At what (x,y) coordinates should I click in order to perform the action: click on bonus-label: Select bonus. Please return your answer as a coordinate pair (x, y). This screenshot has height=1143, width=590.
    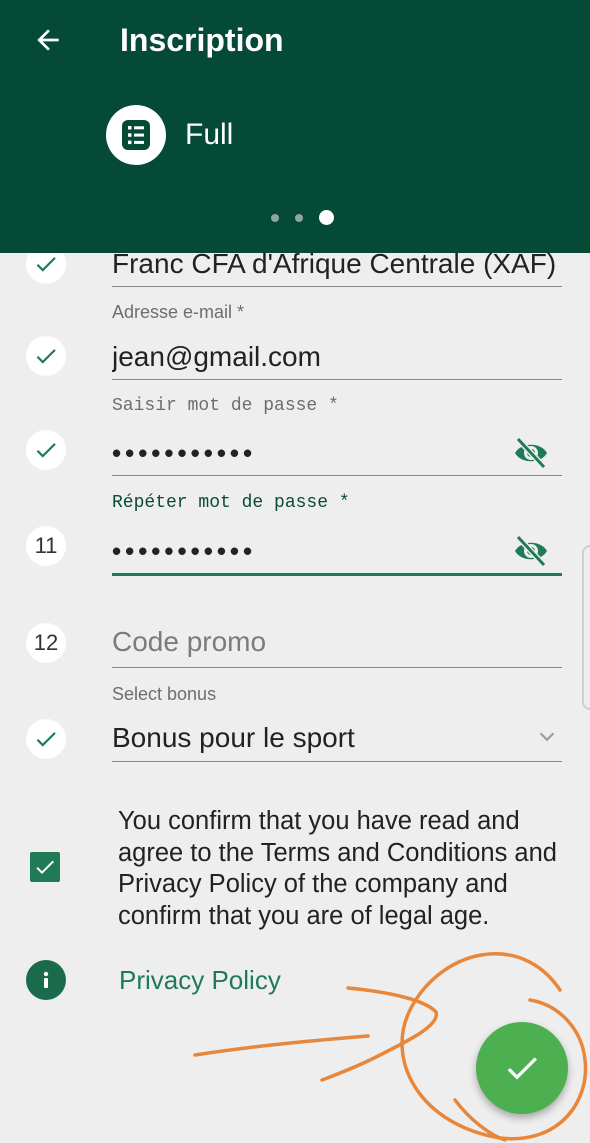
    Looking at the image, I should click on (164, 694).